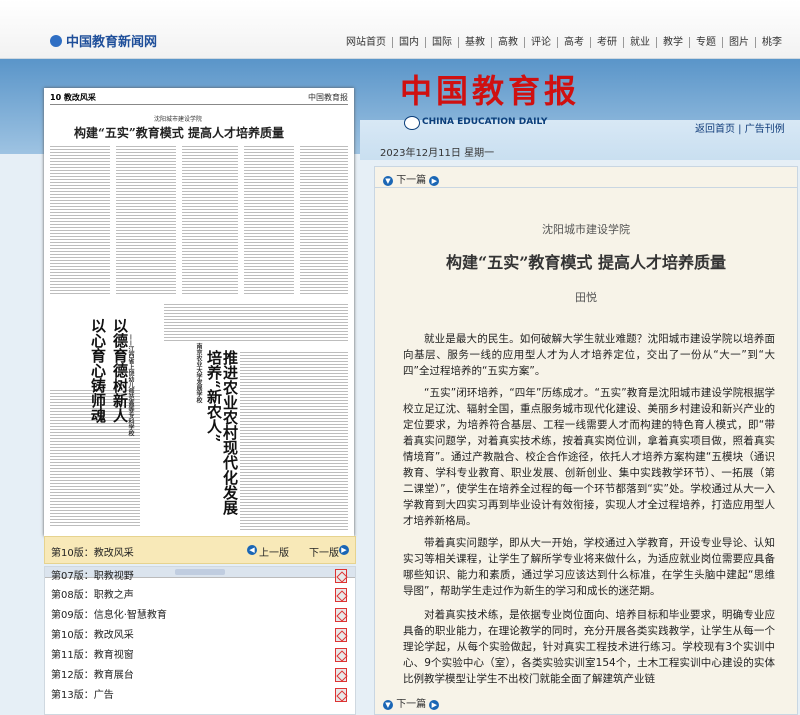 This screenshot has width=800, height=715. Describe the element at coordinates (274, 551) in the screenshot. I see `prev-page-link: 上一版` at that location.